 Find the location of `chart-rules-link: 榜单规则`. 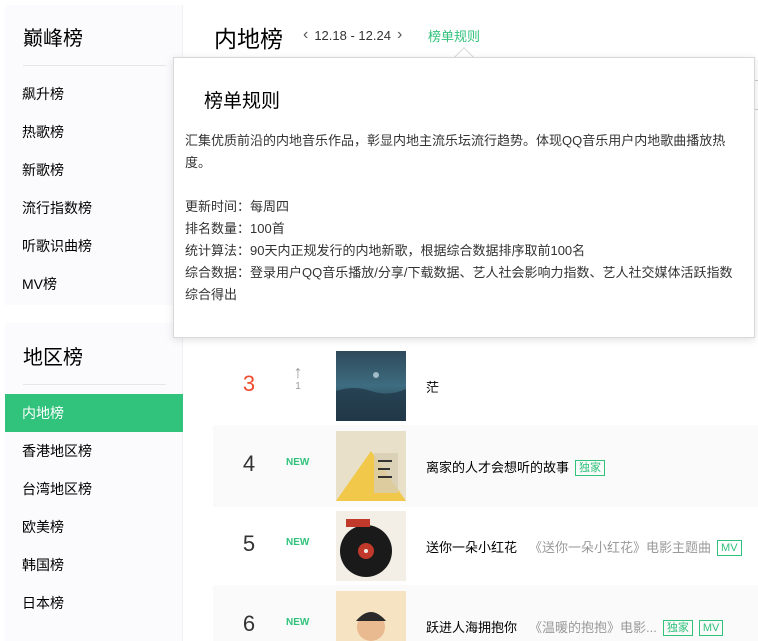

chart-rules-link: 榜单规则 is located at coordinates (454, 35).